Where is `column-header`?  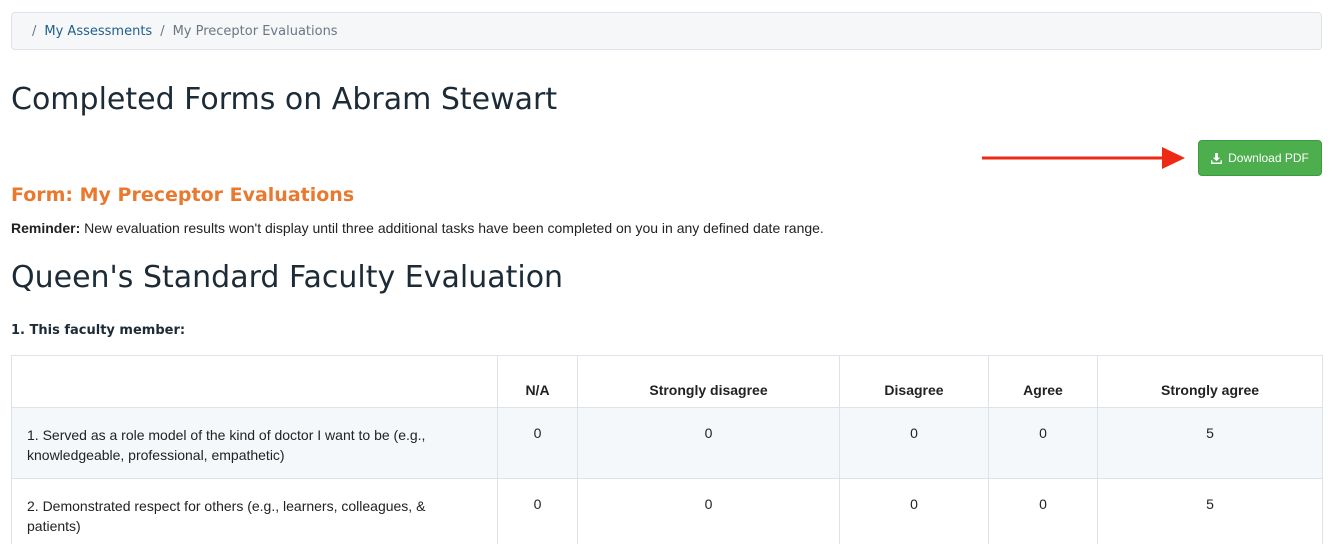
column-header is located at coordinates (254, 381).